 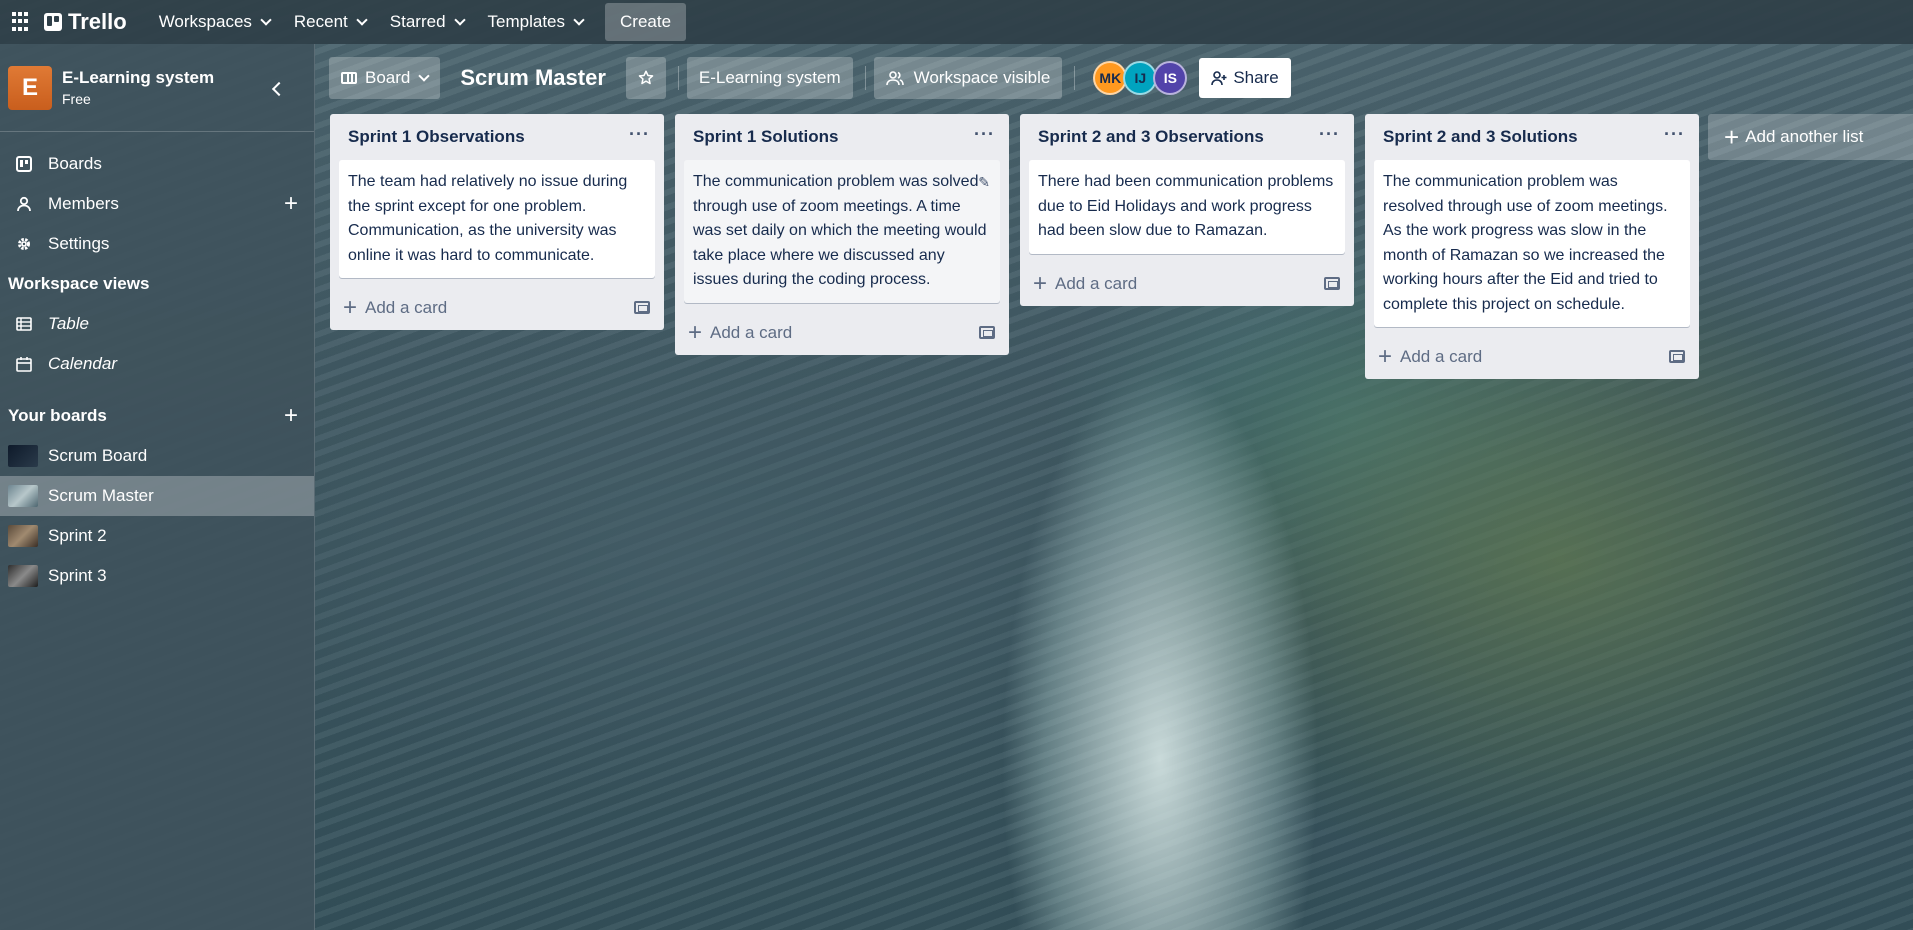 What do you see at coordinates (79, 243) in the screenshot?
I see `sidebar-item-label: Settings` at bounding box center [79, 243].